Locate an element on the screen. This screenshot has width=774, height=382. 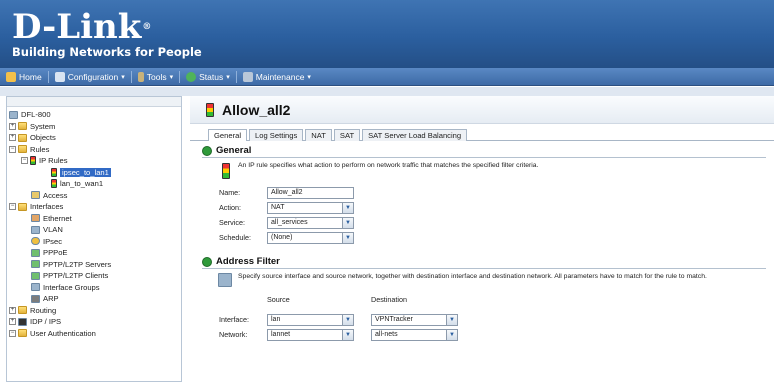
destination-network-value: all-nets is located at coordinates (409, 334).